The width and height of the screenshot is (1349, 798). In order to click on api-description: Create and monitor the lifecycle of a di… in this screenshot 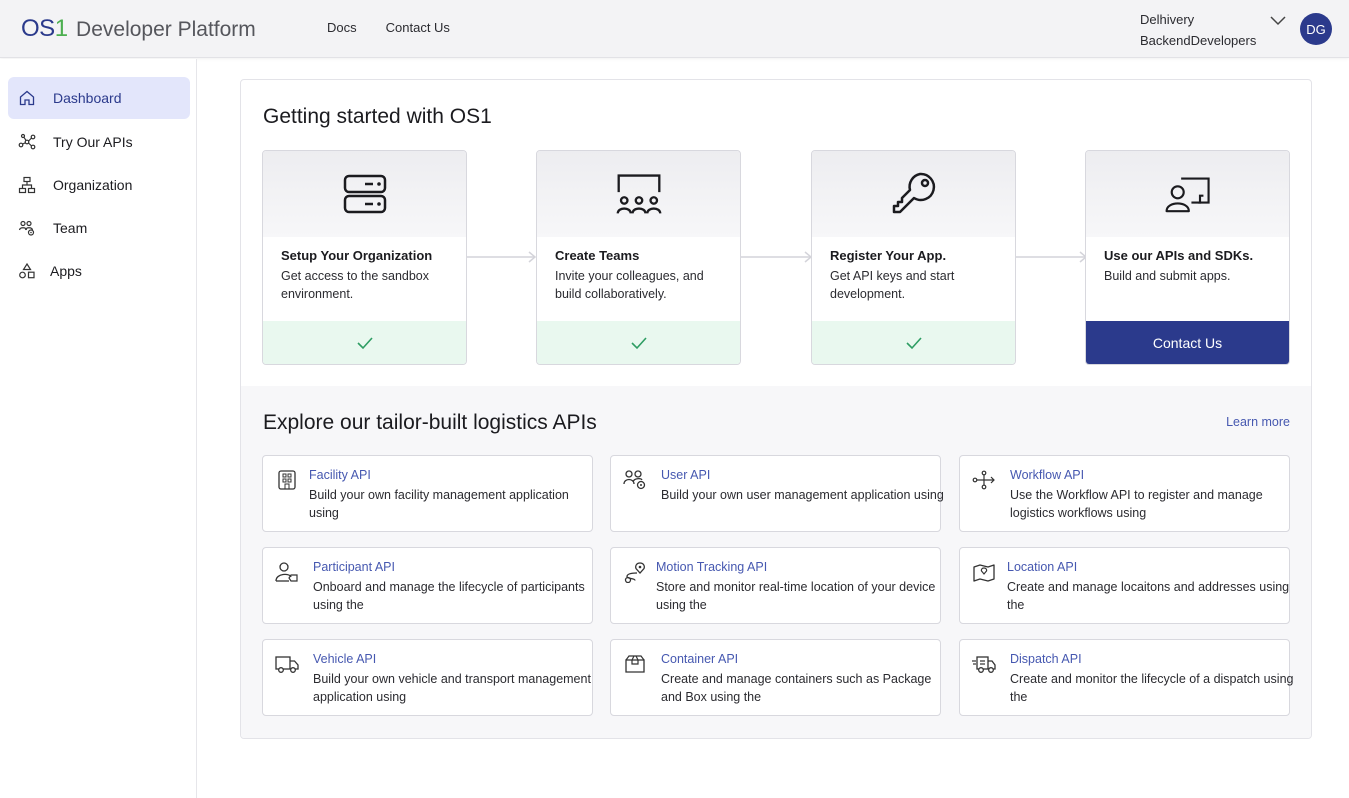, I will do `click(1152, 688)`.